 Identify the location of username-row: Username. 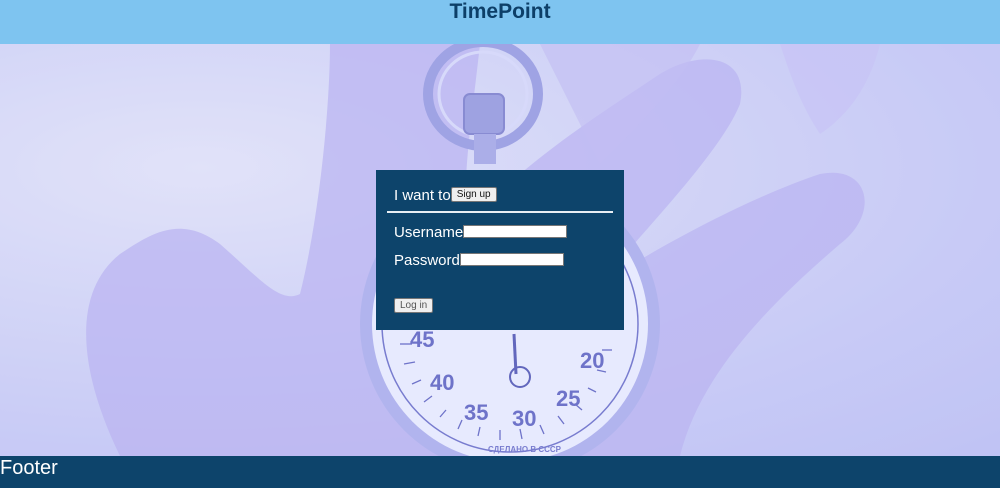
(481, 233).